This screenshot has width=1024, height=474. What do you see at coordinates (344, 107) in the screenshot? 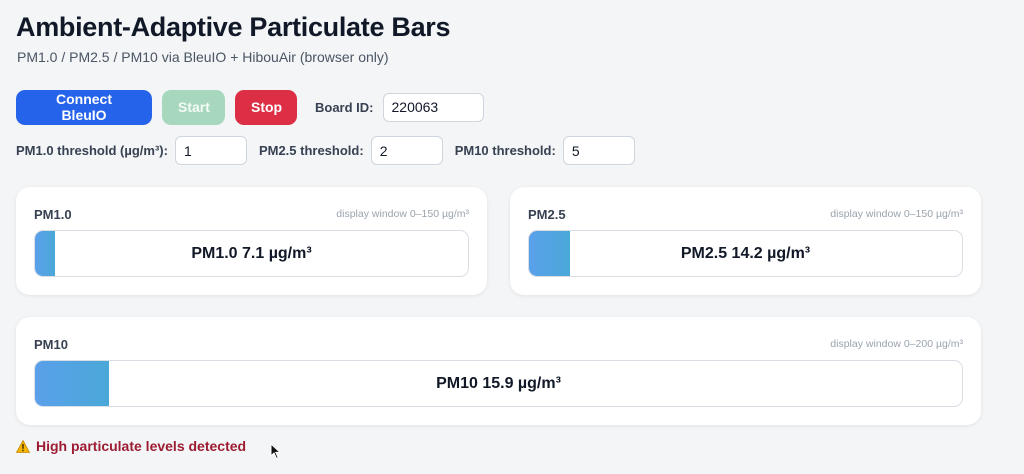
I see `board-id-label: Board ID:` at bounding box center [344, 107].